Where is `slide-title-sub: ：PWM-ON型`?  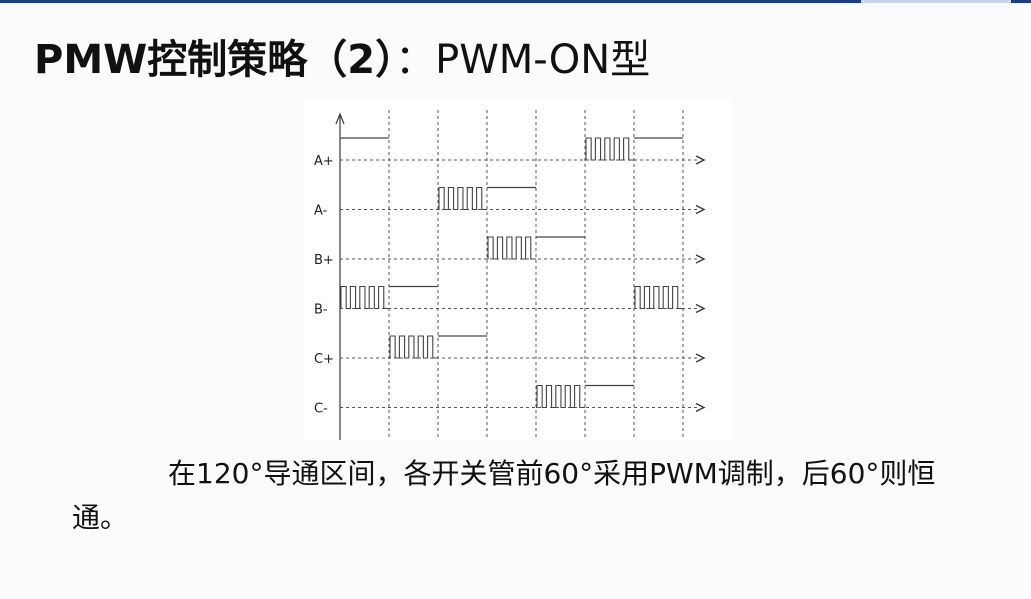
slide-title-sub: ：PWM-ON型 is located at coordinates (523, 60).